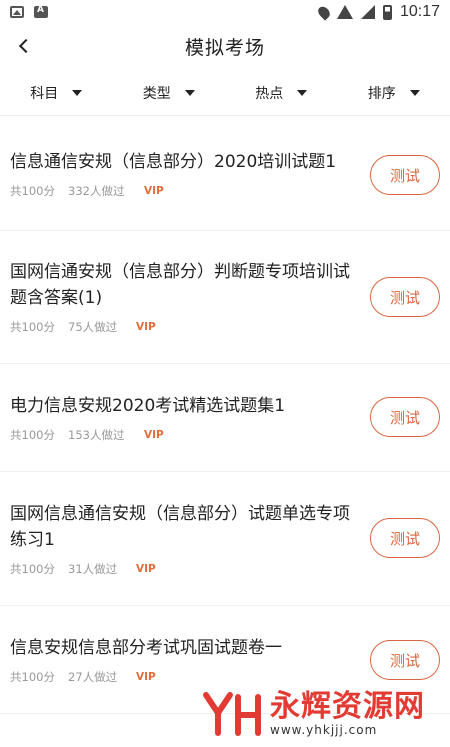  I want to click on exam-meta: 共100分 153人做过 VIP, so click(185, 435).